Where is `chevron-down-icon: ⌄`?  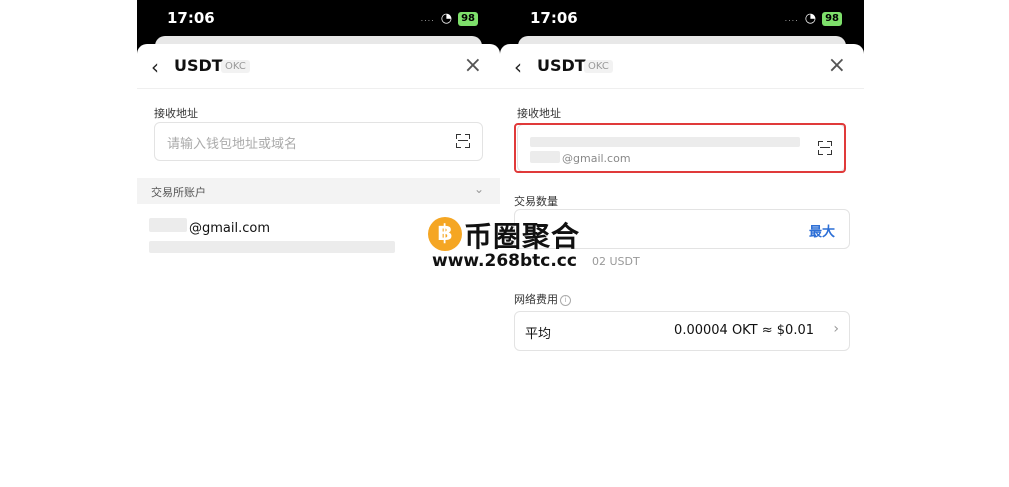
chevron-down-icon: ⌄ is located at coordinates (479, 189).